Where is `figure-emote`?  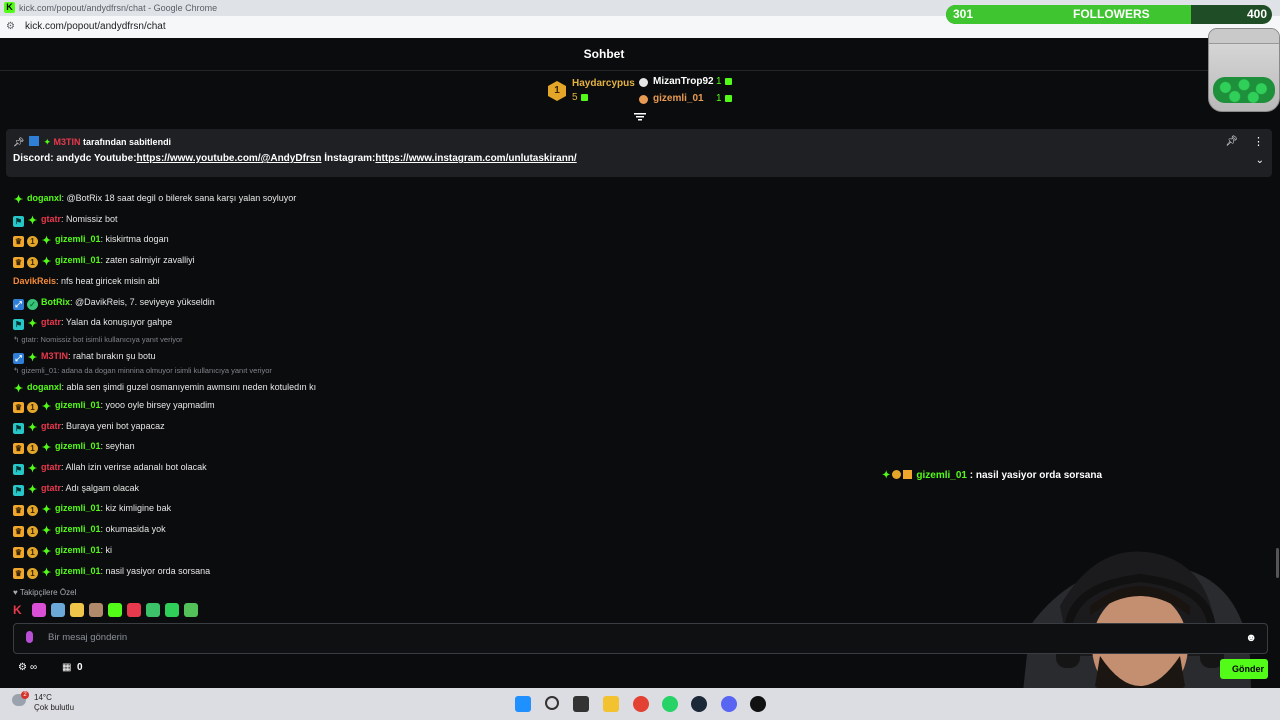
figure-emote is located at coordinates (96, 610).